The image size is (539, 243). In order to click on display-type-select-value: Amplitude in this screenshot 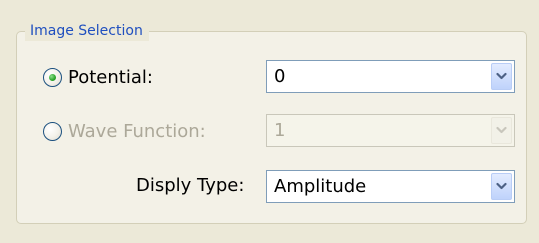, I will do `click(320, 186)`.